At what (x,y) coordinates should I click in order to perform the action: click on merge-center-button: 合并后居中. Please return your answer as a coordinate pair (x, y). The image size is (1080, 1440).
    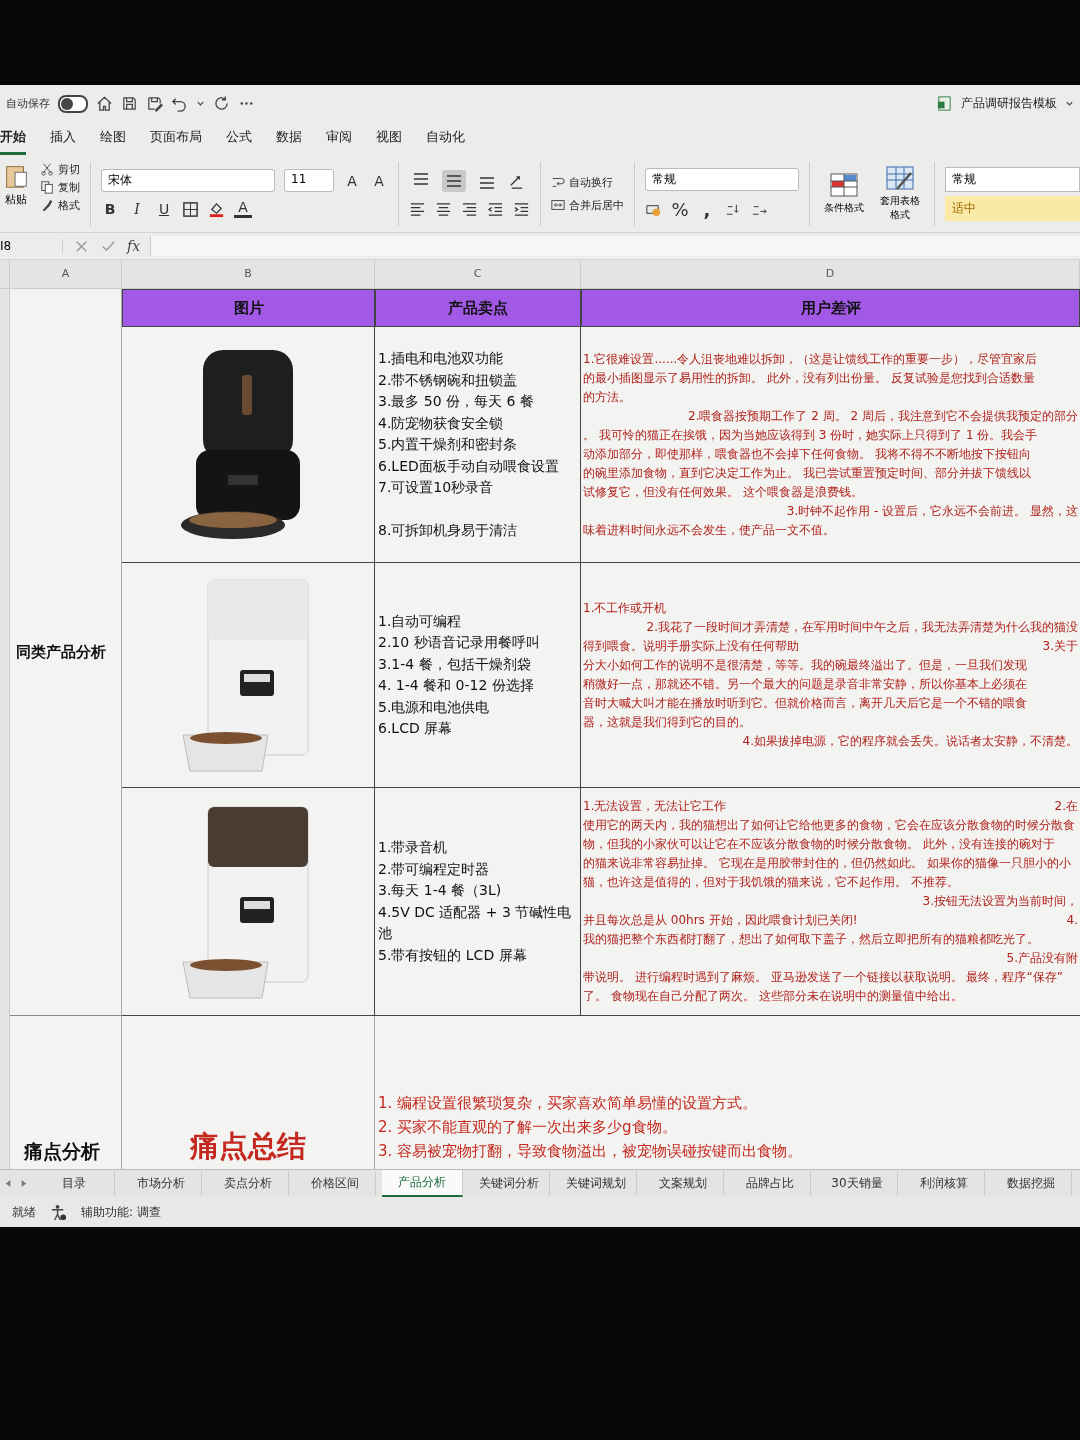
    Looking at the image, I should click on (587, 205).